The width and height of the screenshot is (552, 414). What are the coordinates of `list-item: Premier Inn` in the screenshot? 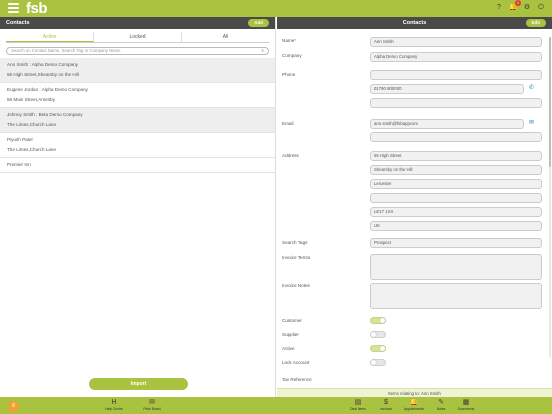 It's located at (137, 165).